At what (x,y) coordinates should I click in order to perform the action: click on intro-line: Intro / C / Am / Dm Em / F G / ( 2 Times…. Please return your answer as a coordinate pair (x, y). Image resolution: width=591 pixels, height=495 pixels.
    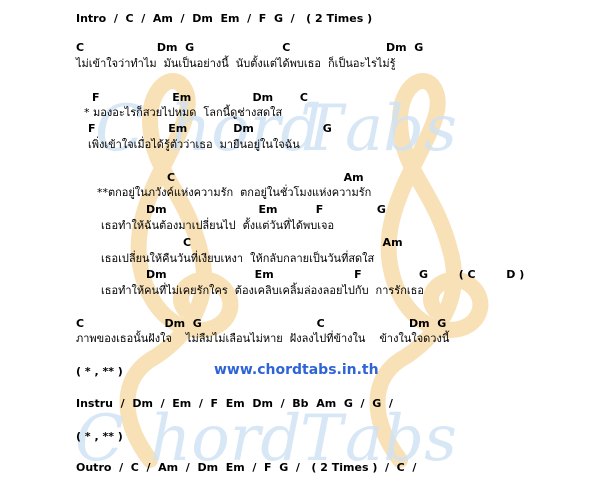
    Looking at the image, I should click on (224, 18).